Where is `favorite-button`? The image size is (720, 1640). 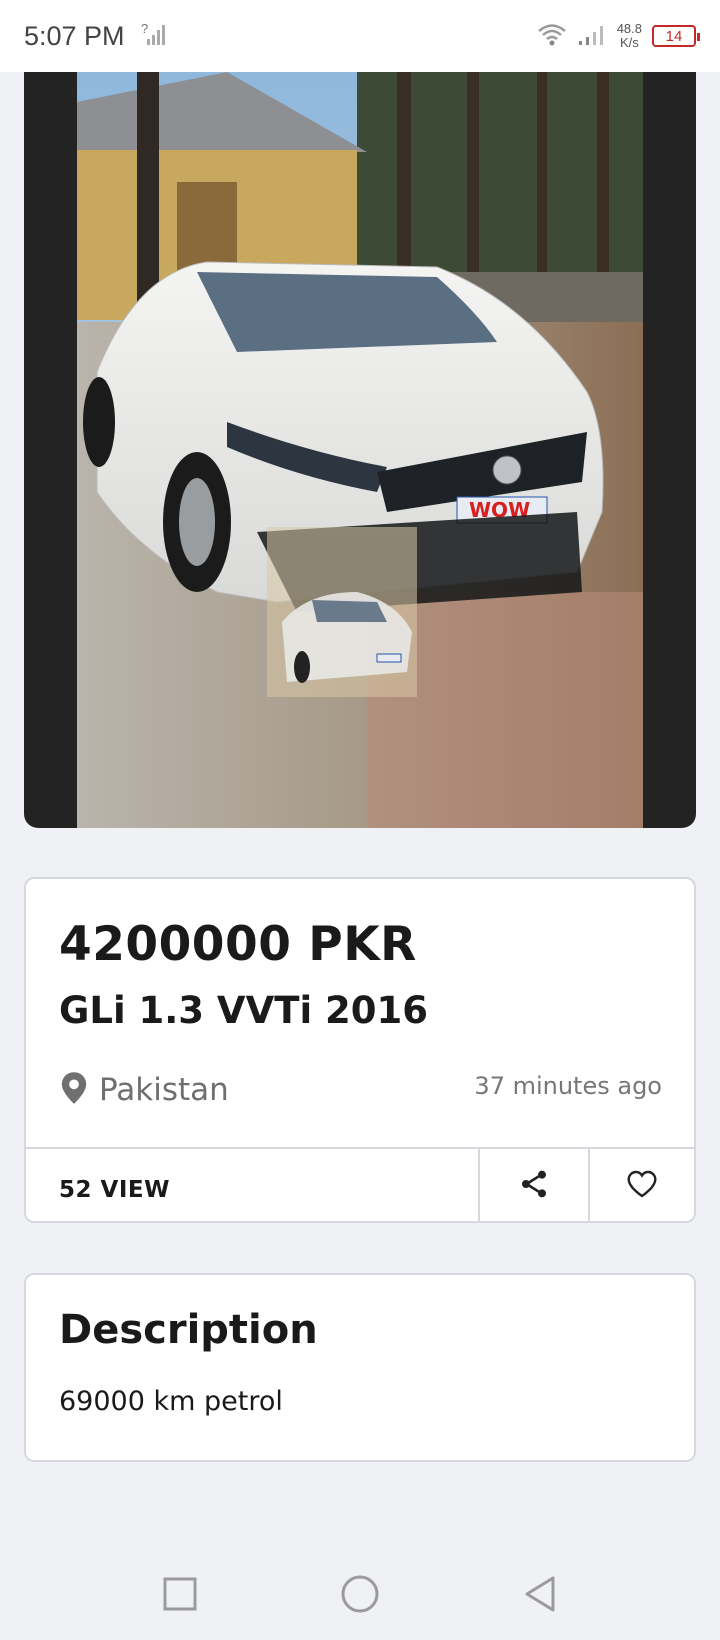 favorite-button is located at coordinates (642, 1186).